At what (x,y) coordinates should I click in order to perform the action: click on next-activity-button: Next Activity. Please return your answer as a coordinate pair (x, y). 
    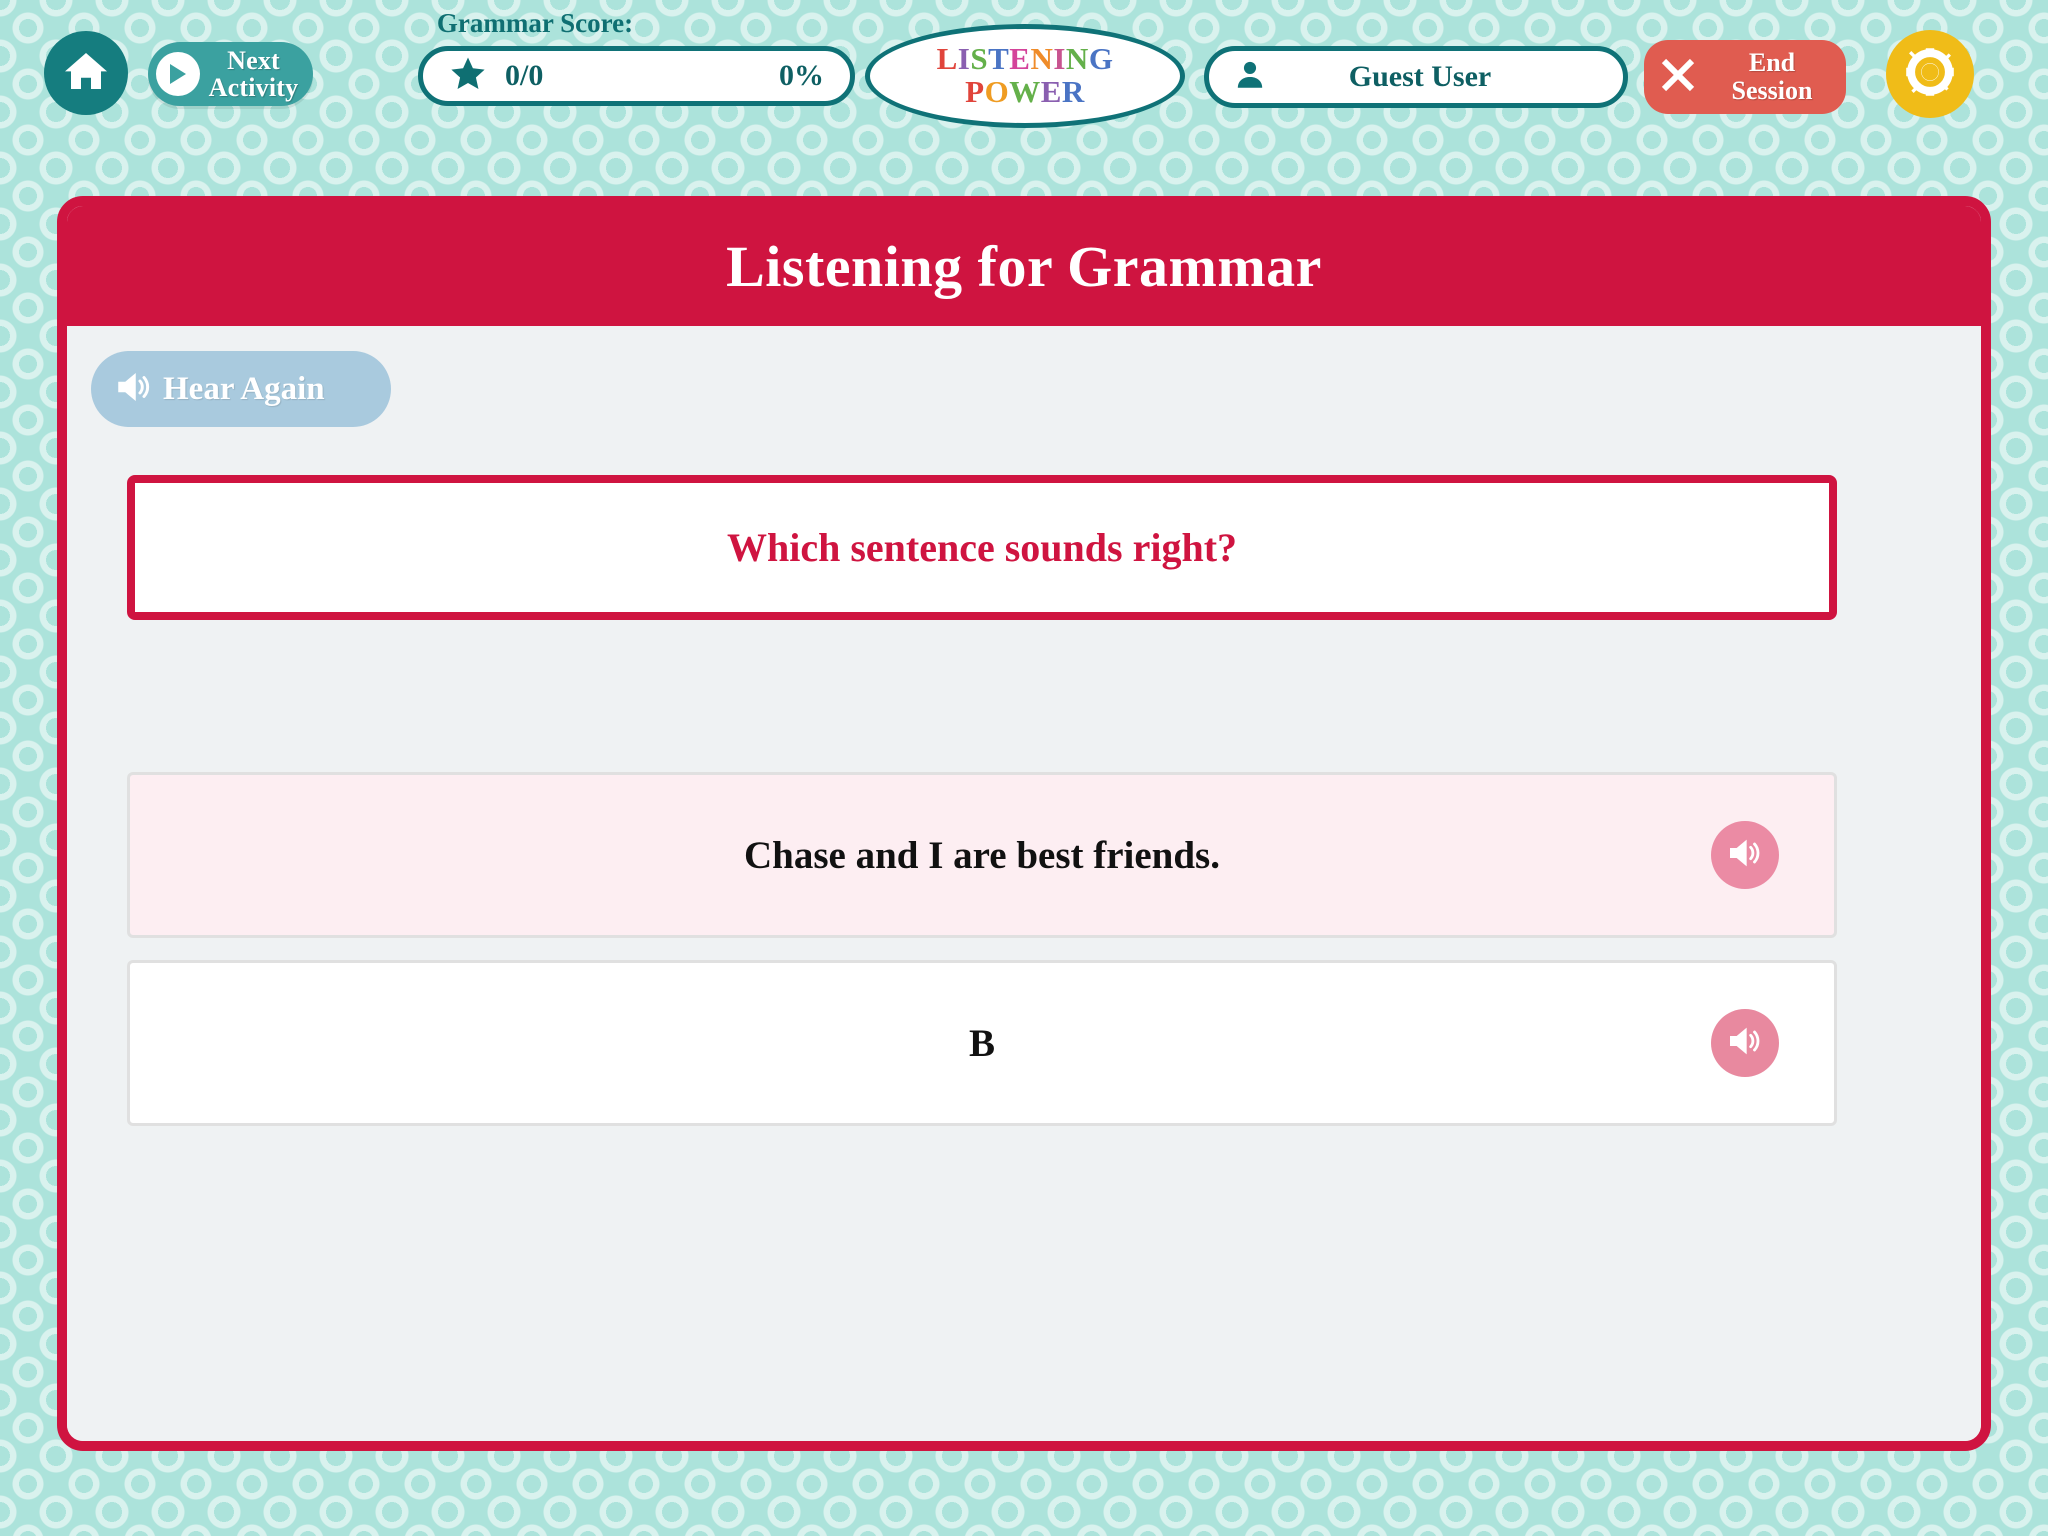
    Looking at the image, I should click on (230, 74).